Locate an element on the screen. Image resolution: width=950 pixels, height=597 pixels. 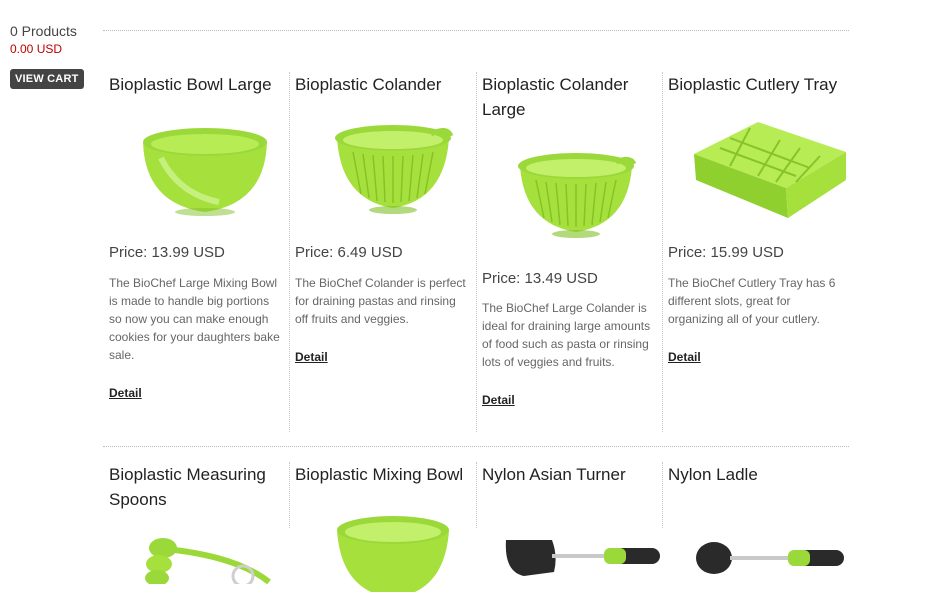
cutlery-tray-image is located at coordinates (769, 172).